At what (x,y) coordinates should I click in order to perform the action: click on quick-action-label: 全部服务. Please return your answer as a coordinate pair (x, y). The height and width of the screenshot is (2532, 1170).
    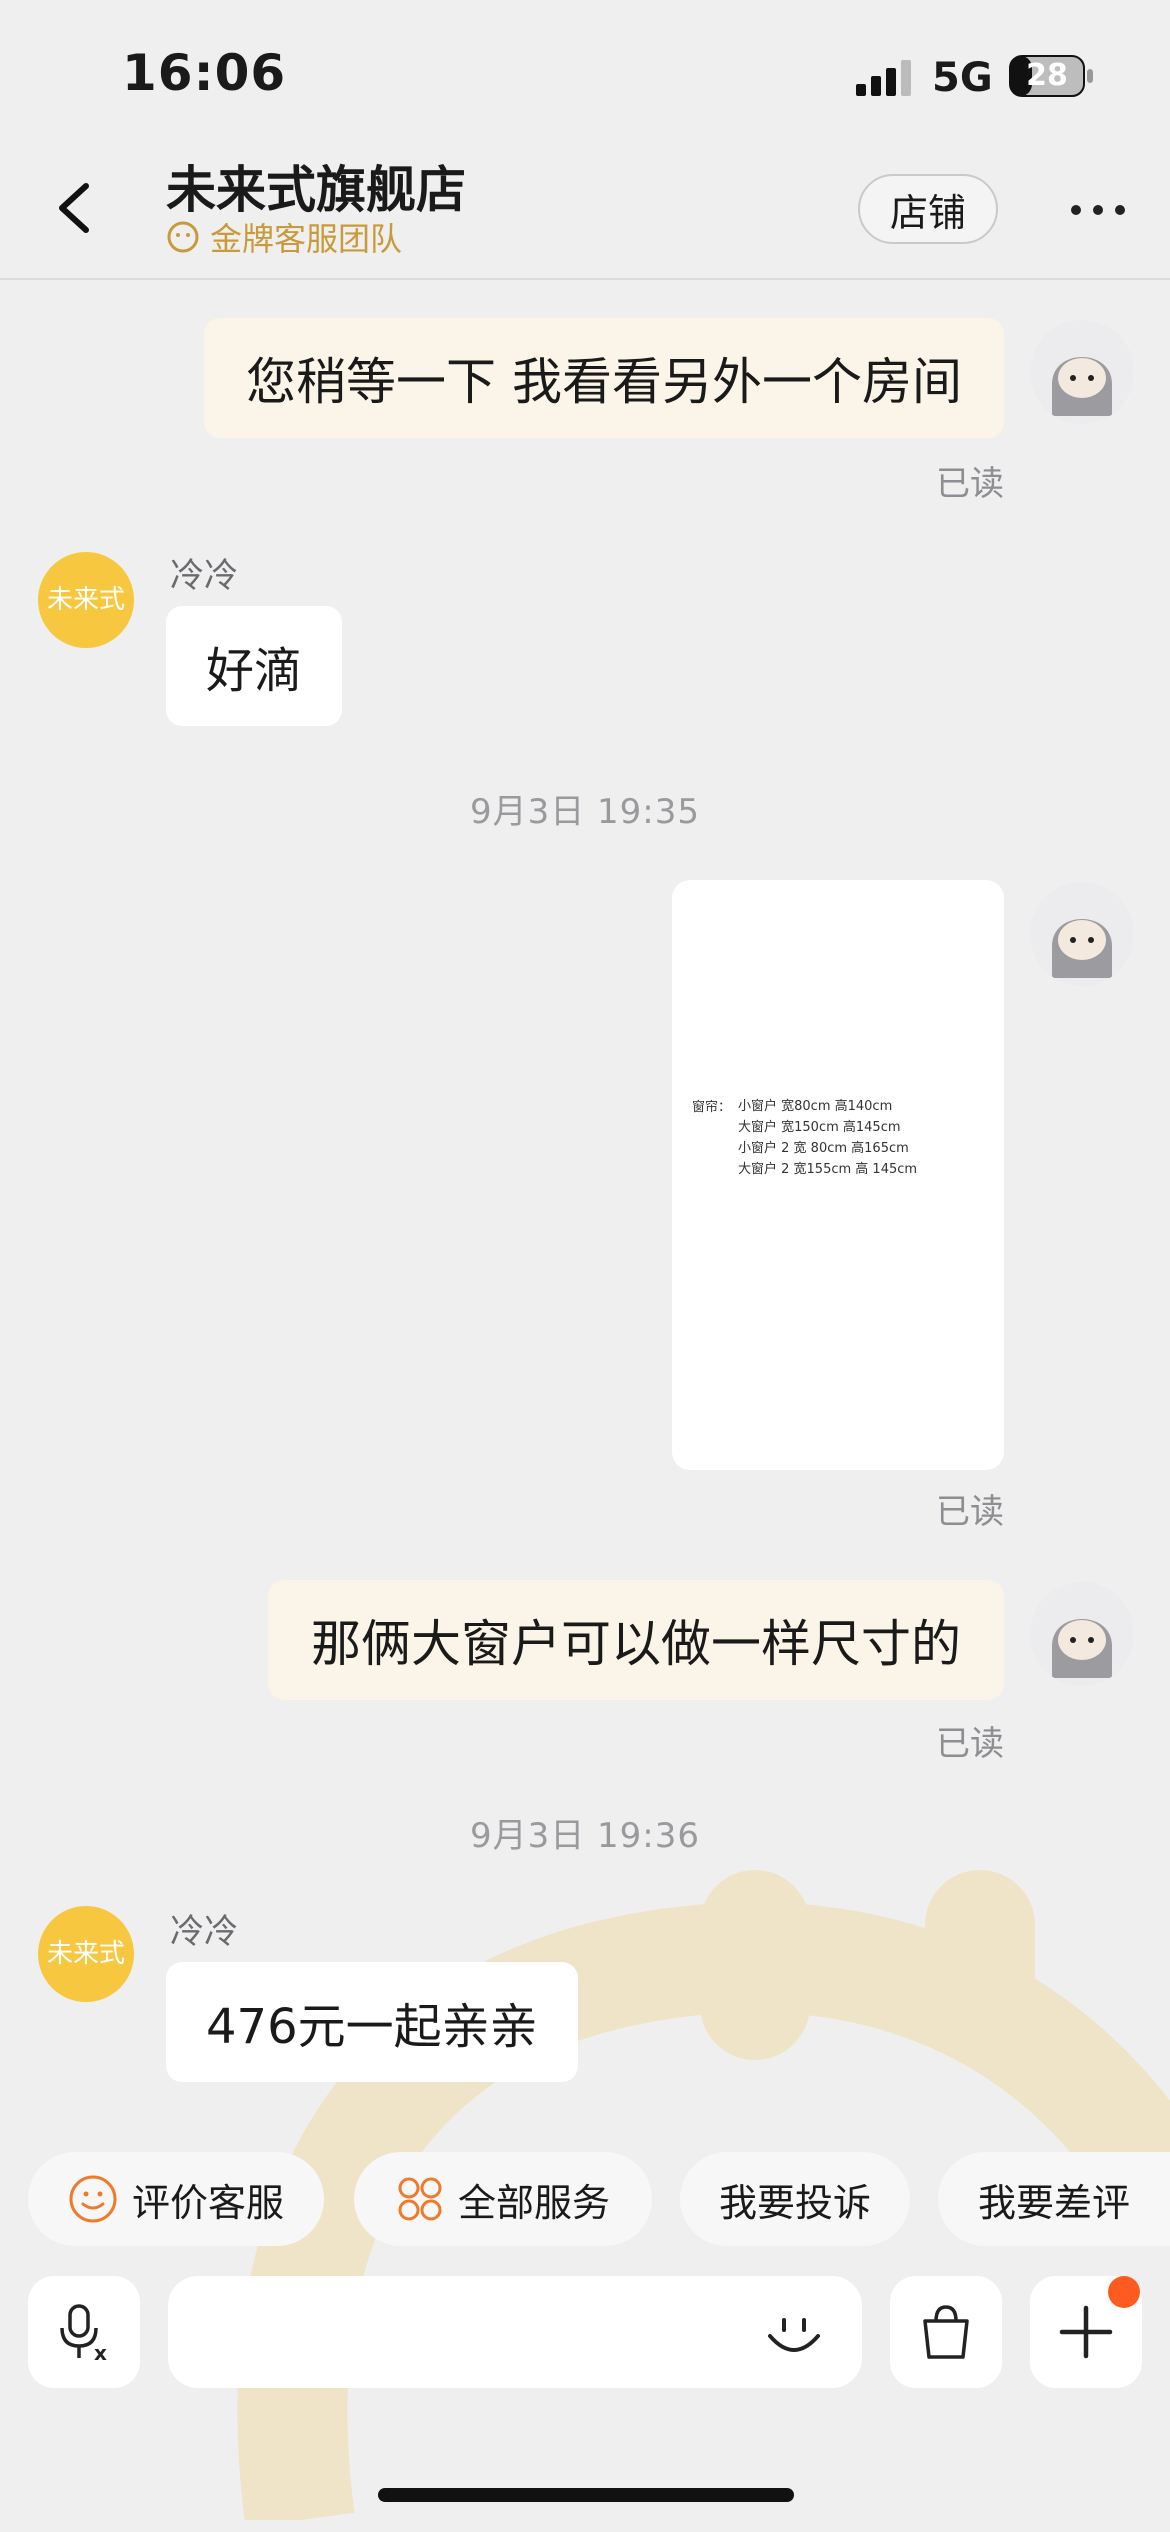
    Looking at the image, I should click on (533, 2202).